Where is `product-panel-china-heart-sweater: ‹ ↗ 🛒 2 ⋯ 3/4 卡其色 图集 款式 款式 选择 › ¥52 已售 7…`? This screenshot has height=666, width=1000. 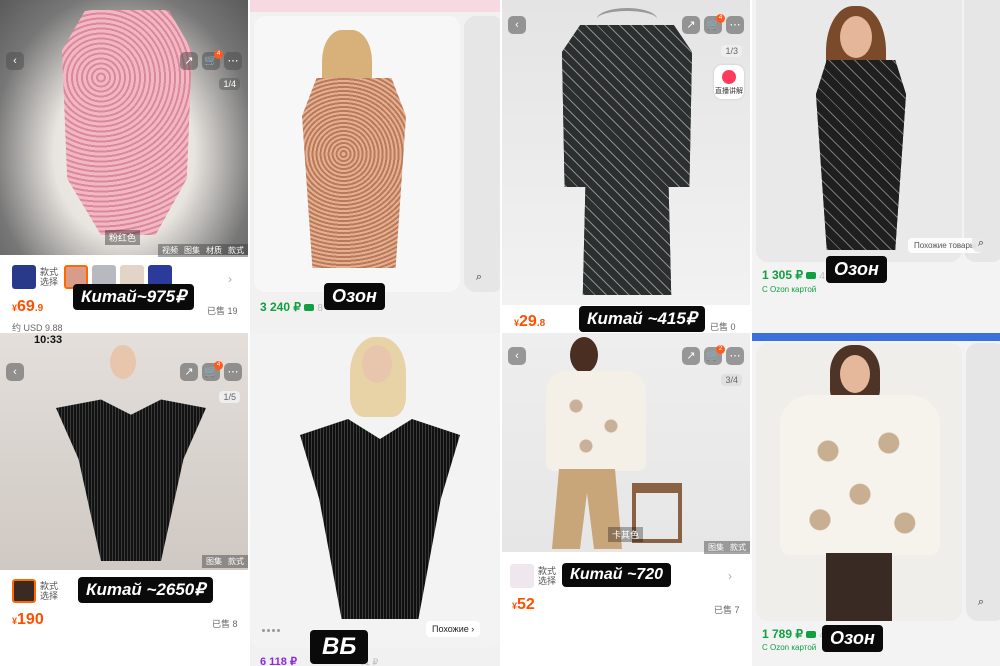
product-panel-china-heart-sweater: ‹ ↗ 🛒 2 ⋯ 3/4 卡其色 图集 款式 款式 选择 › ¥52 已售 7… is located at coordinates (626, 499).